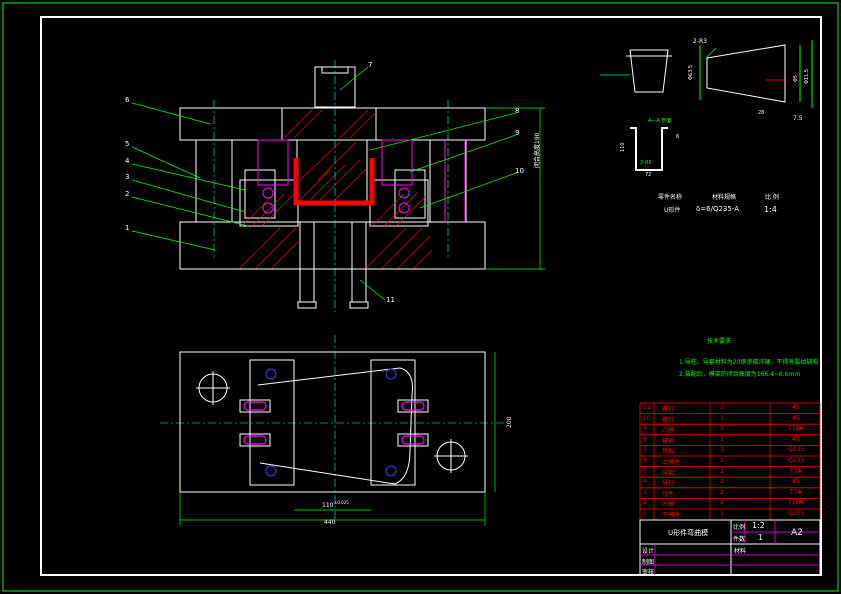 This screenshot has height=594, width=841. What do you see at coordinates (127, 144) in the screenshot?
I see `label-5: 5` at bounding box center [127, 144].